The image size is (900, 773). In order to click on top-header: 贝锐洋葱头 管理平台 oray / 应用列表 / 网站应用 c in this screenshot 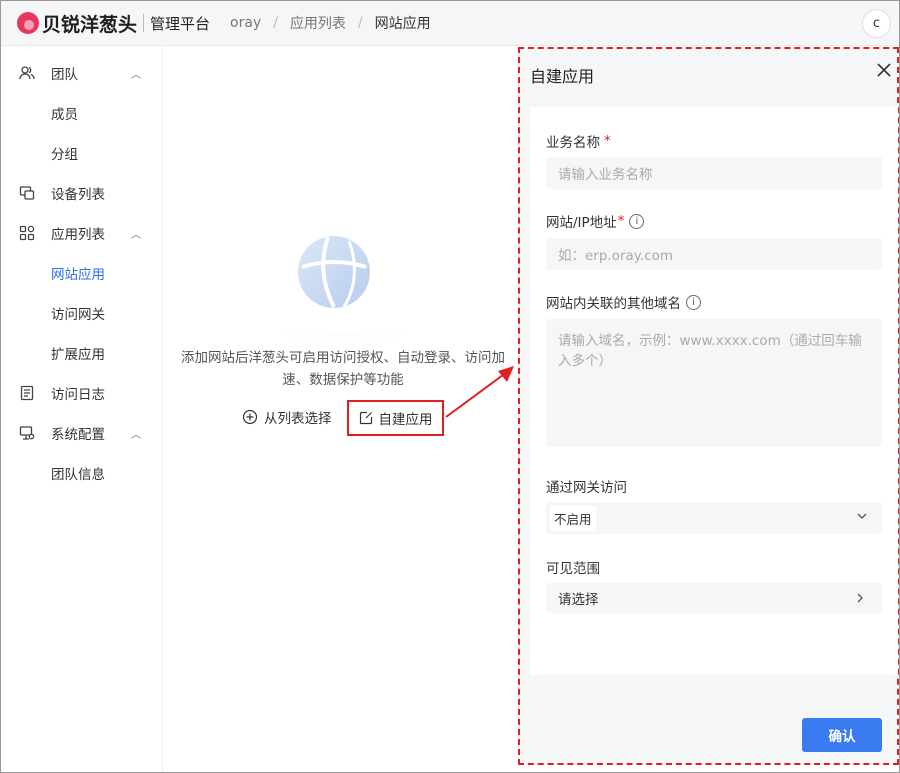, I will do `click(450, 23)`.